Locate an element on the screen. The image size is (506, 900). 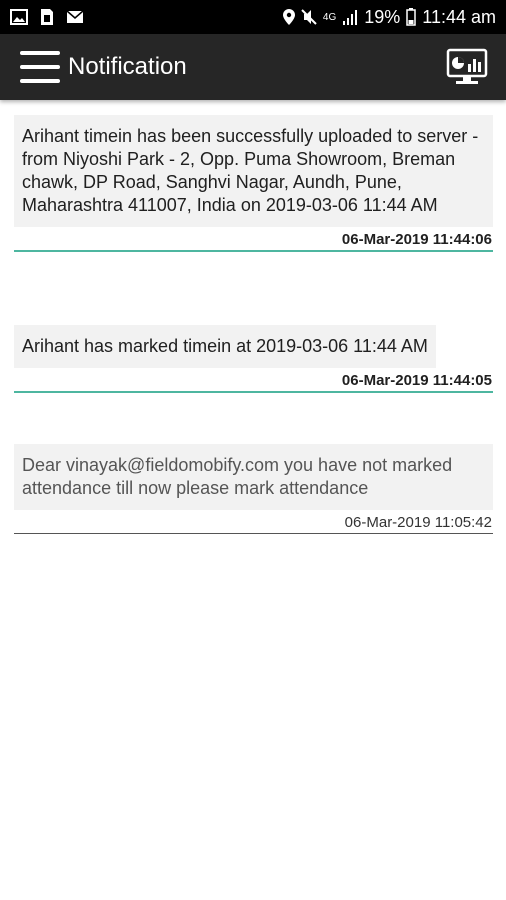
hamburger-menu-icon is located at coordinates (40, 67).